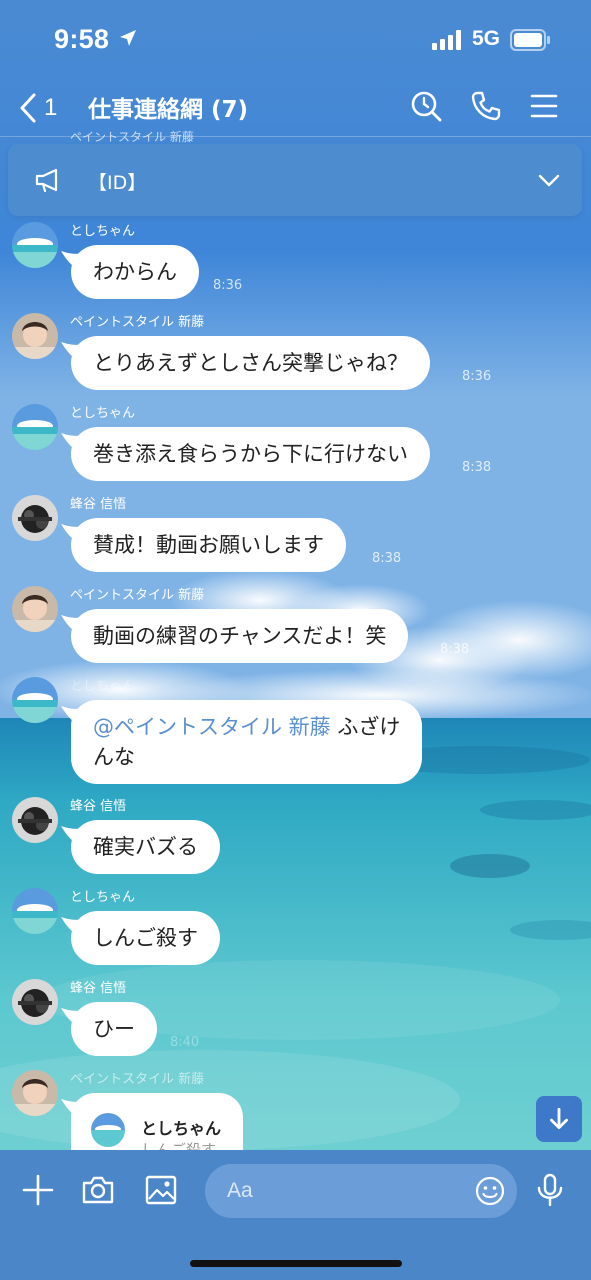 Image resolution: width=591 pixels, height=1280 pixels. I want to click on scroll-to-bottom-button, so click(559, 1119).